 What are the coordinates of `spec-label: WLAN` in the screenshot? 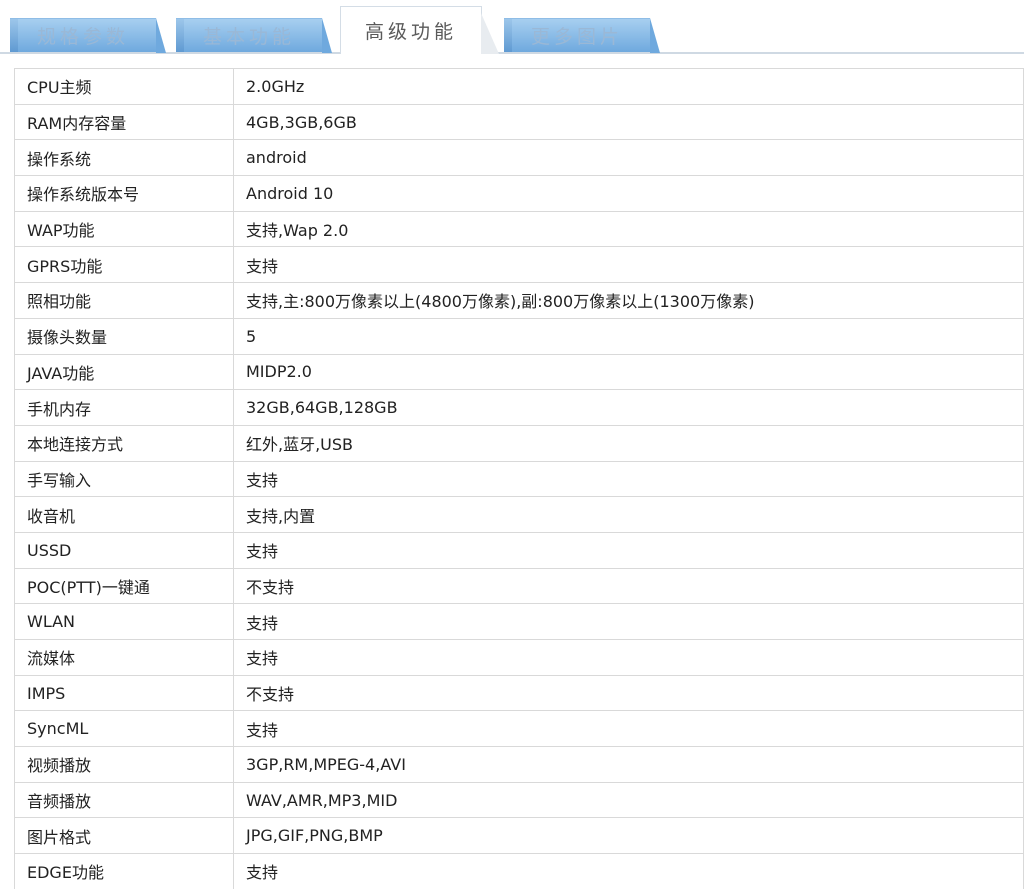 It's located at (124, 621).